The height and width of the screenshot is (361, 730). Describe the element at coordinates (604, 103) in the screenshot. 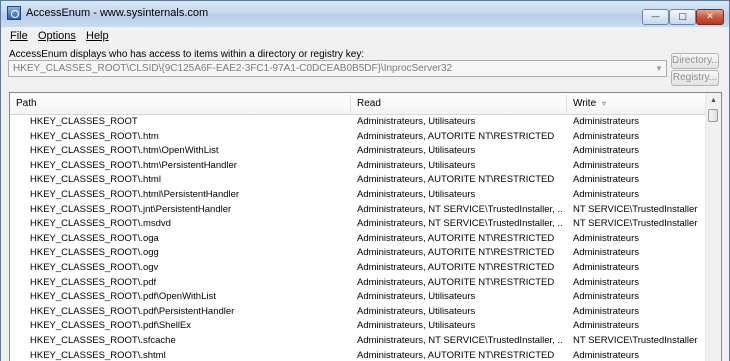

I see `sort-arrow-icon: ▿` at that location.